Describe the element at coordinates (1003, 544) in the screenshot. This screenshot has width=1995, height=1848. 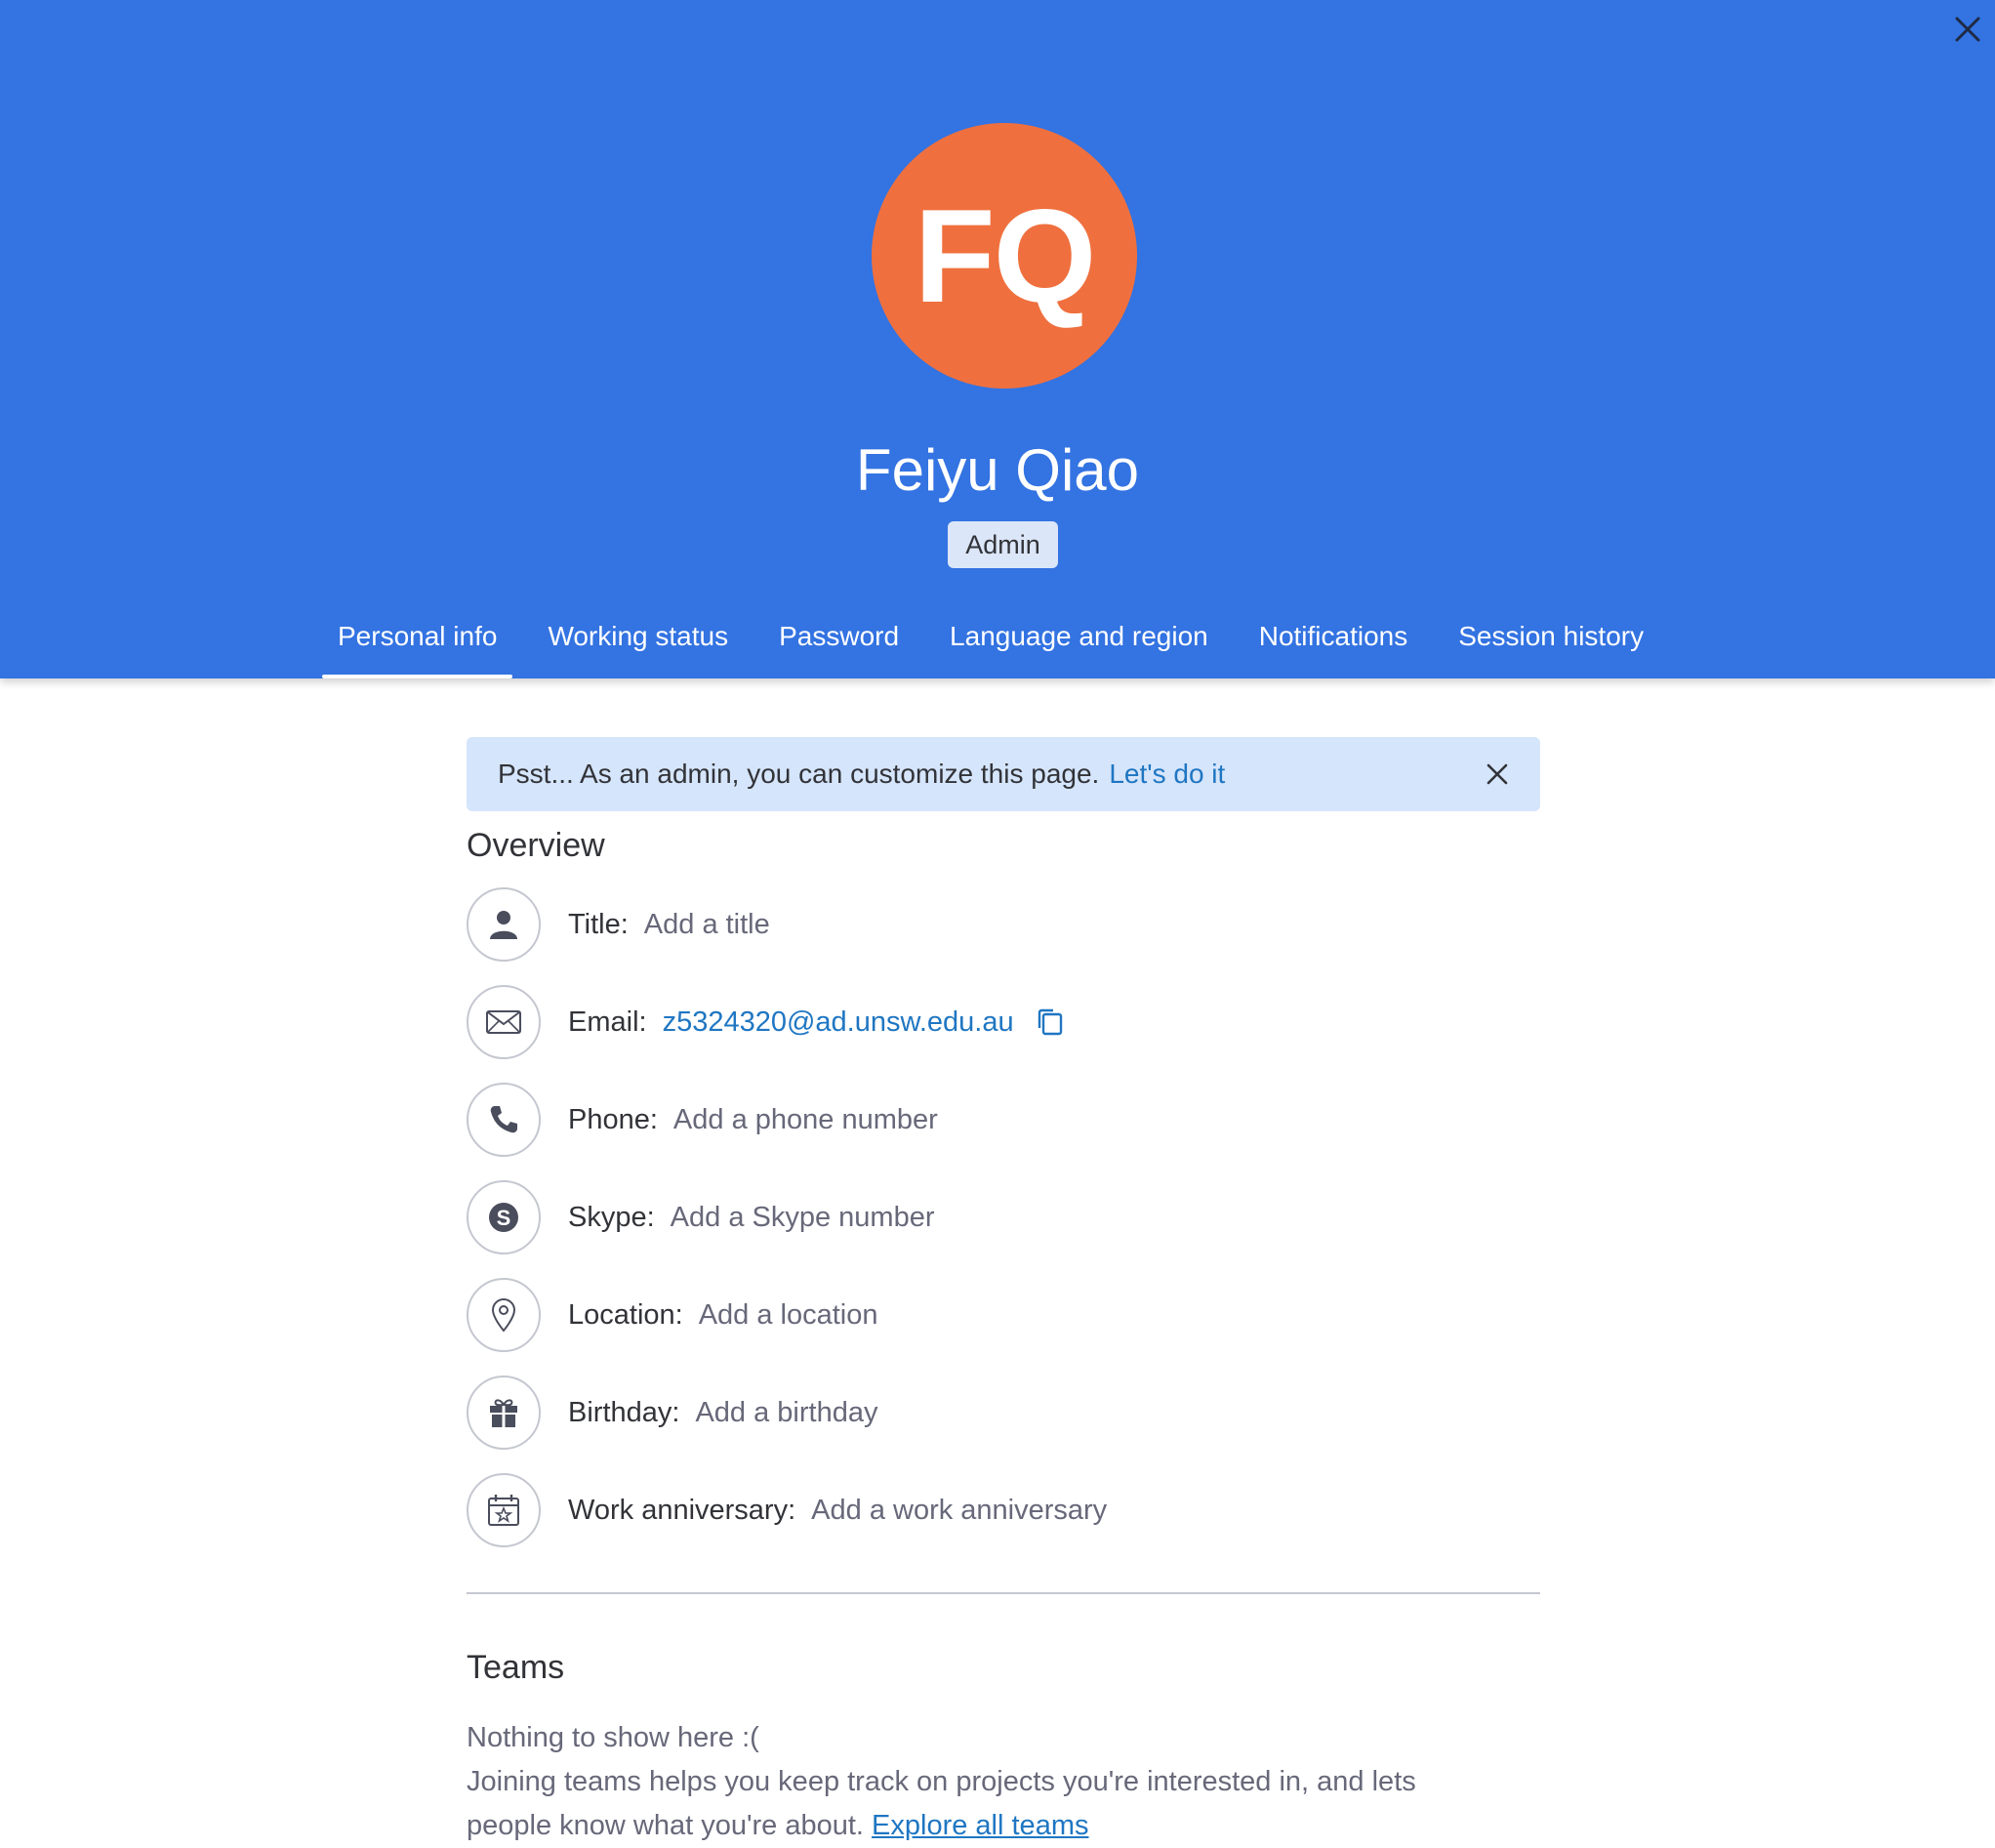
I see `role-badge: Admin` at that location.